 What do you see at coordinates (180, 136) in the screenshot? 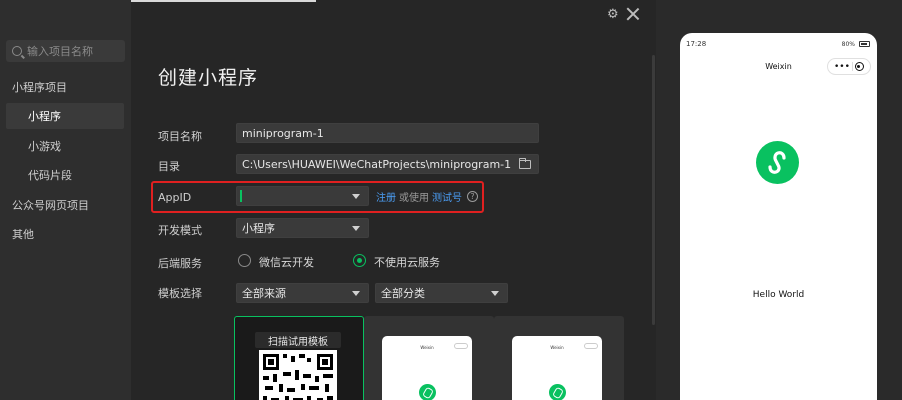
I see `project-name-label: 项目名称` at bounding box center [180, 136].